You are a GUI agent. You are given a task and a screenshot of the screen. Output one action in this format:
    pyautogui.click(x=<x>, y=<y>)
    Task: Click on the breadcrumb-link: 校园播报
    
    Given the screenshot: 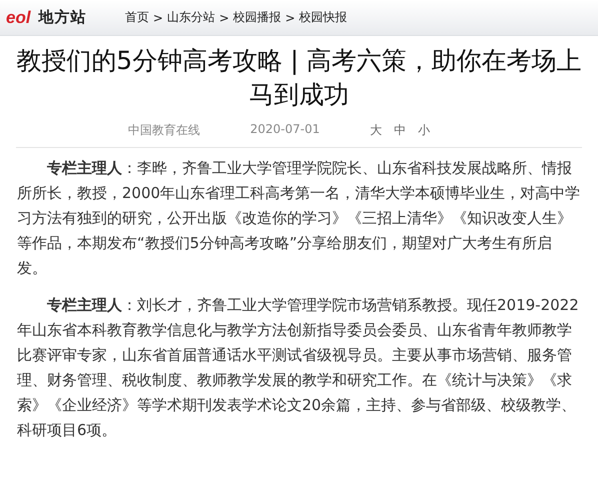 What is the action you would take?
    pyautogui.click(x=257, y=17)
    